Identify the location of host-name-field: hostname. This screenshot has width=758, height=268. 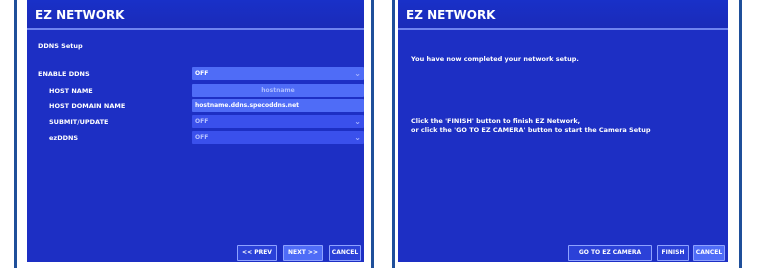
(278, 90).